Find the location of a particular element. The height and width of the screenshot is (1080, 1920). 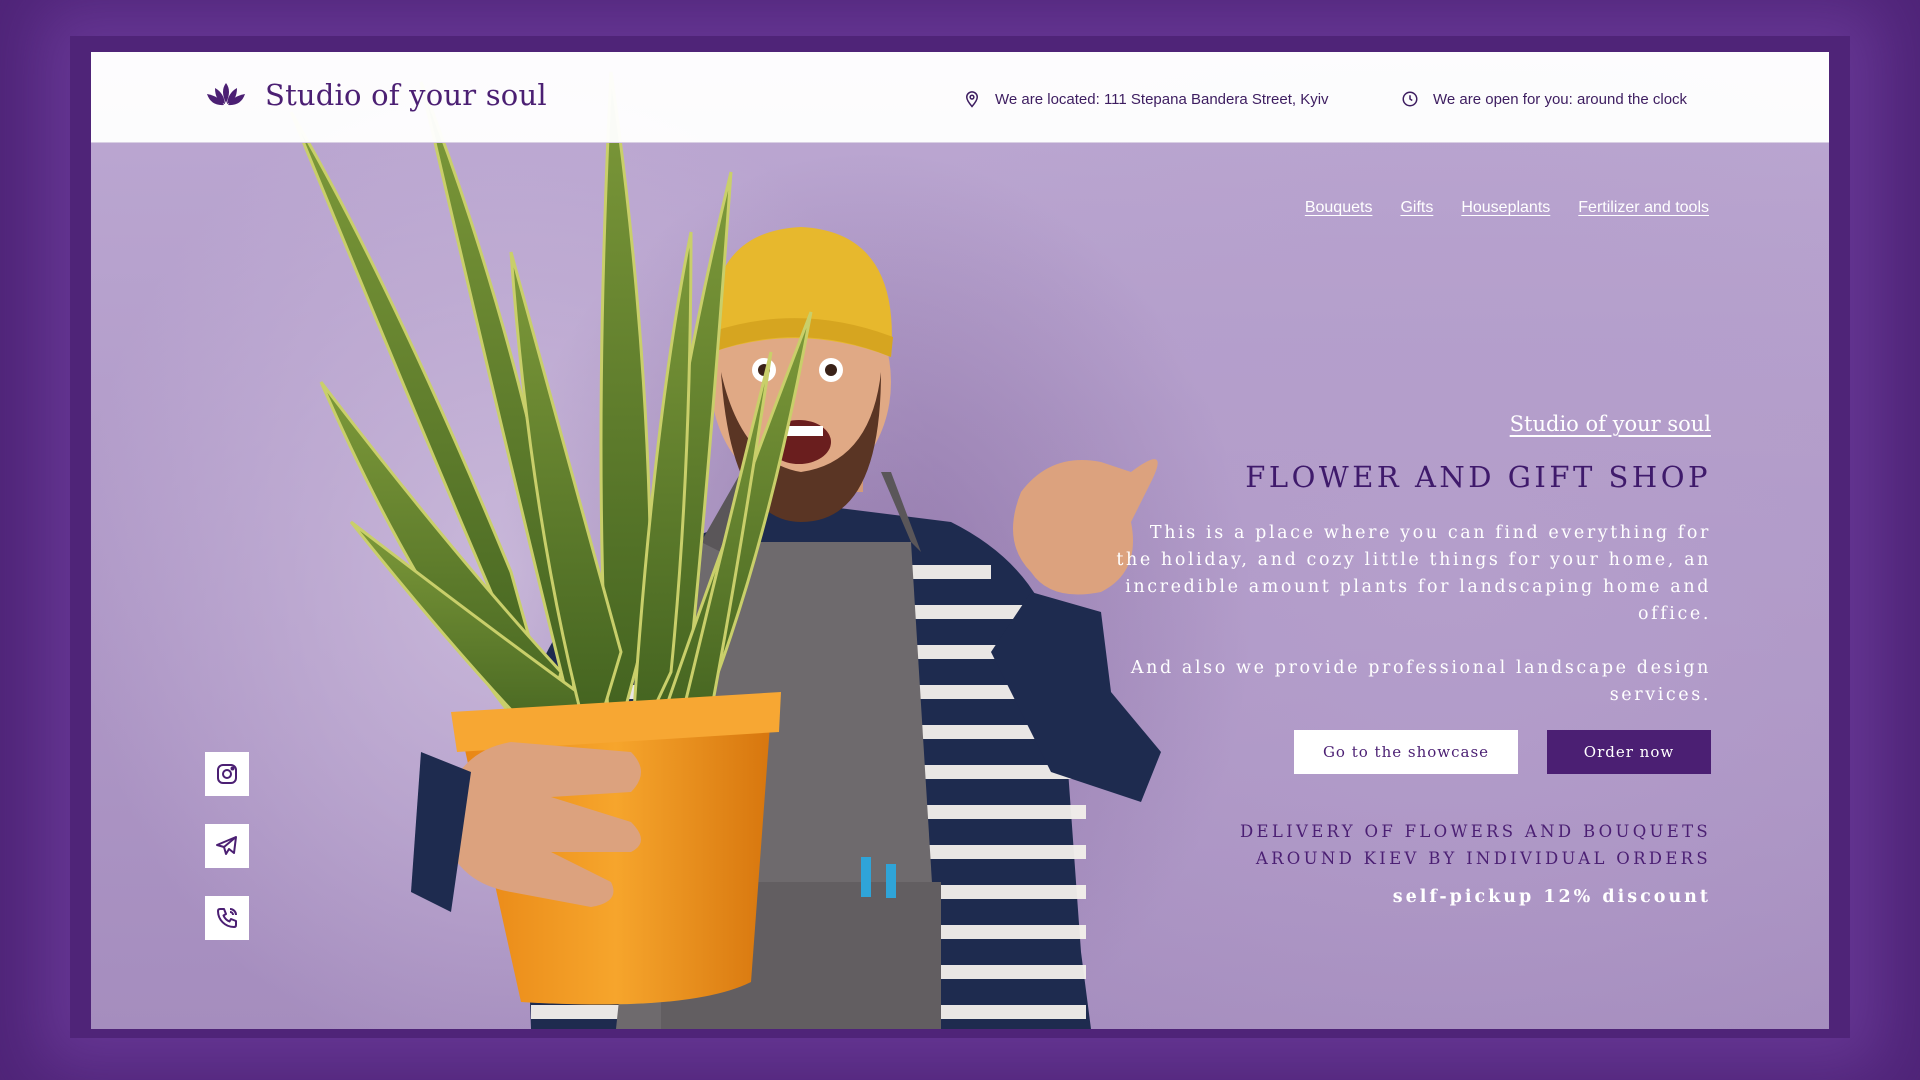

telegram-icon is located at coordinates (226, 845).